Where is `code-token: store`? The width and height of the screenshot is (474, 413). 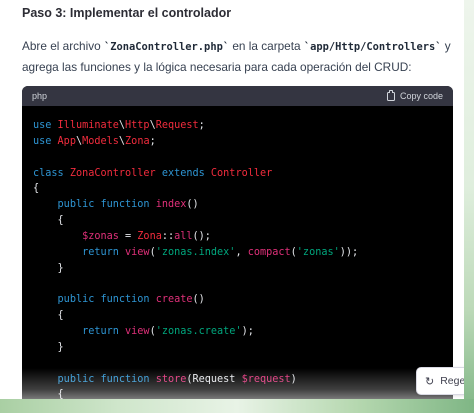
code-token: store is located at coordinates (171, 379).